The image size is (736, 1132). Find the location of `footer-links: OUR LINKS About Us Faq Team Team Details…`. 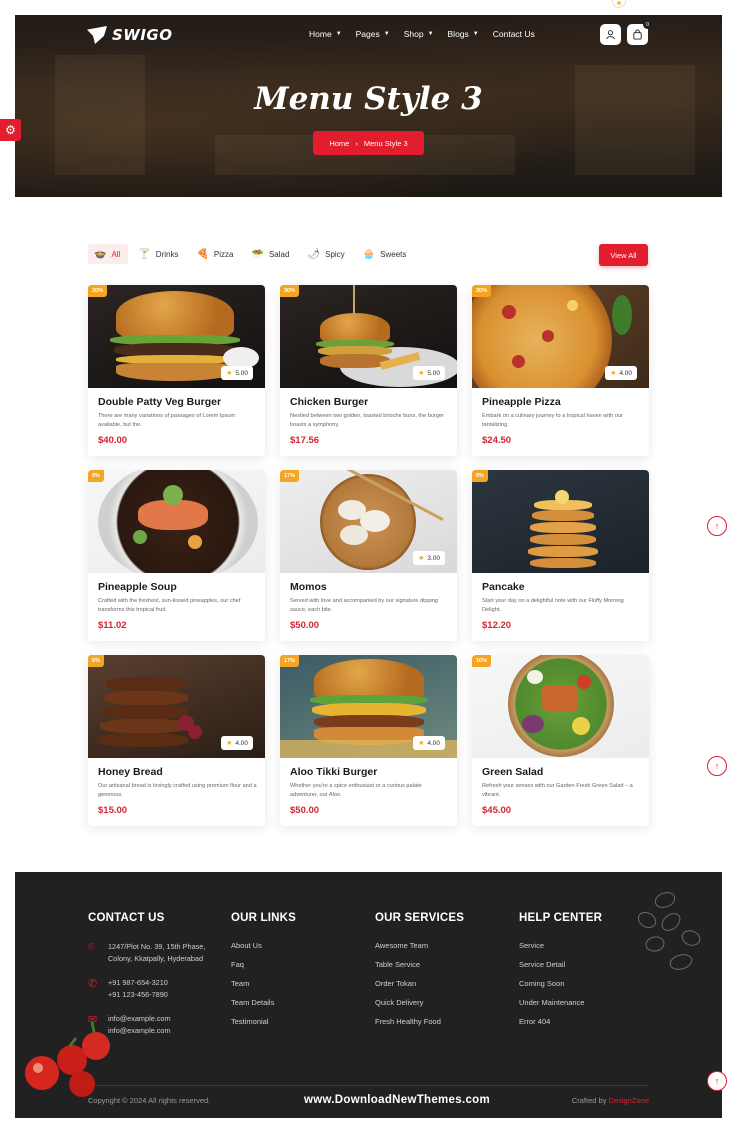

footer-links: OUR LINKS About Us Faq Team Team Details… is located at coordinates (263, 974).